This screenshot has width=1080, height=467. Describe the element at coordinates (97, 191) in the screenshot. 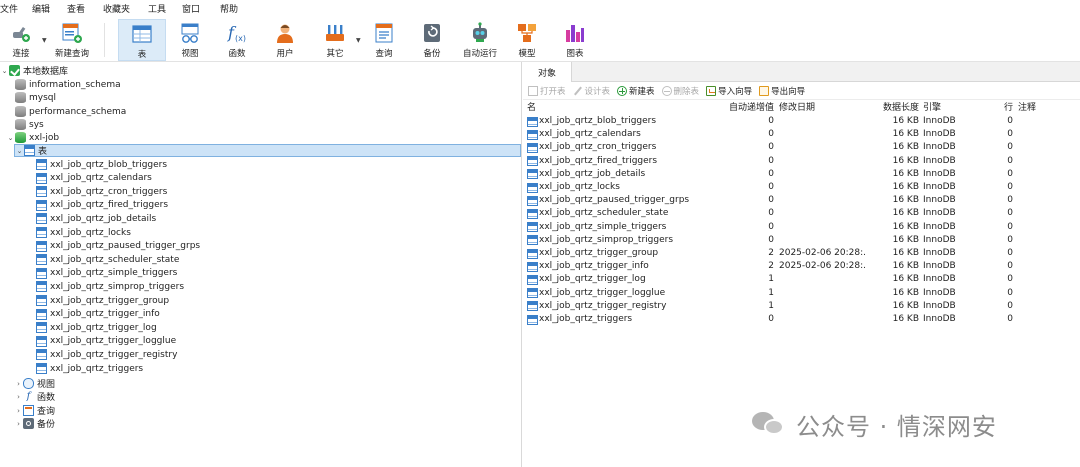

I see `tree-table-item: xxl_job_qrtz_cron_triggers` at that location.